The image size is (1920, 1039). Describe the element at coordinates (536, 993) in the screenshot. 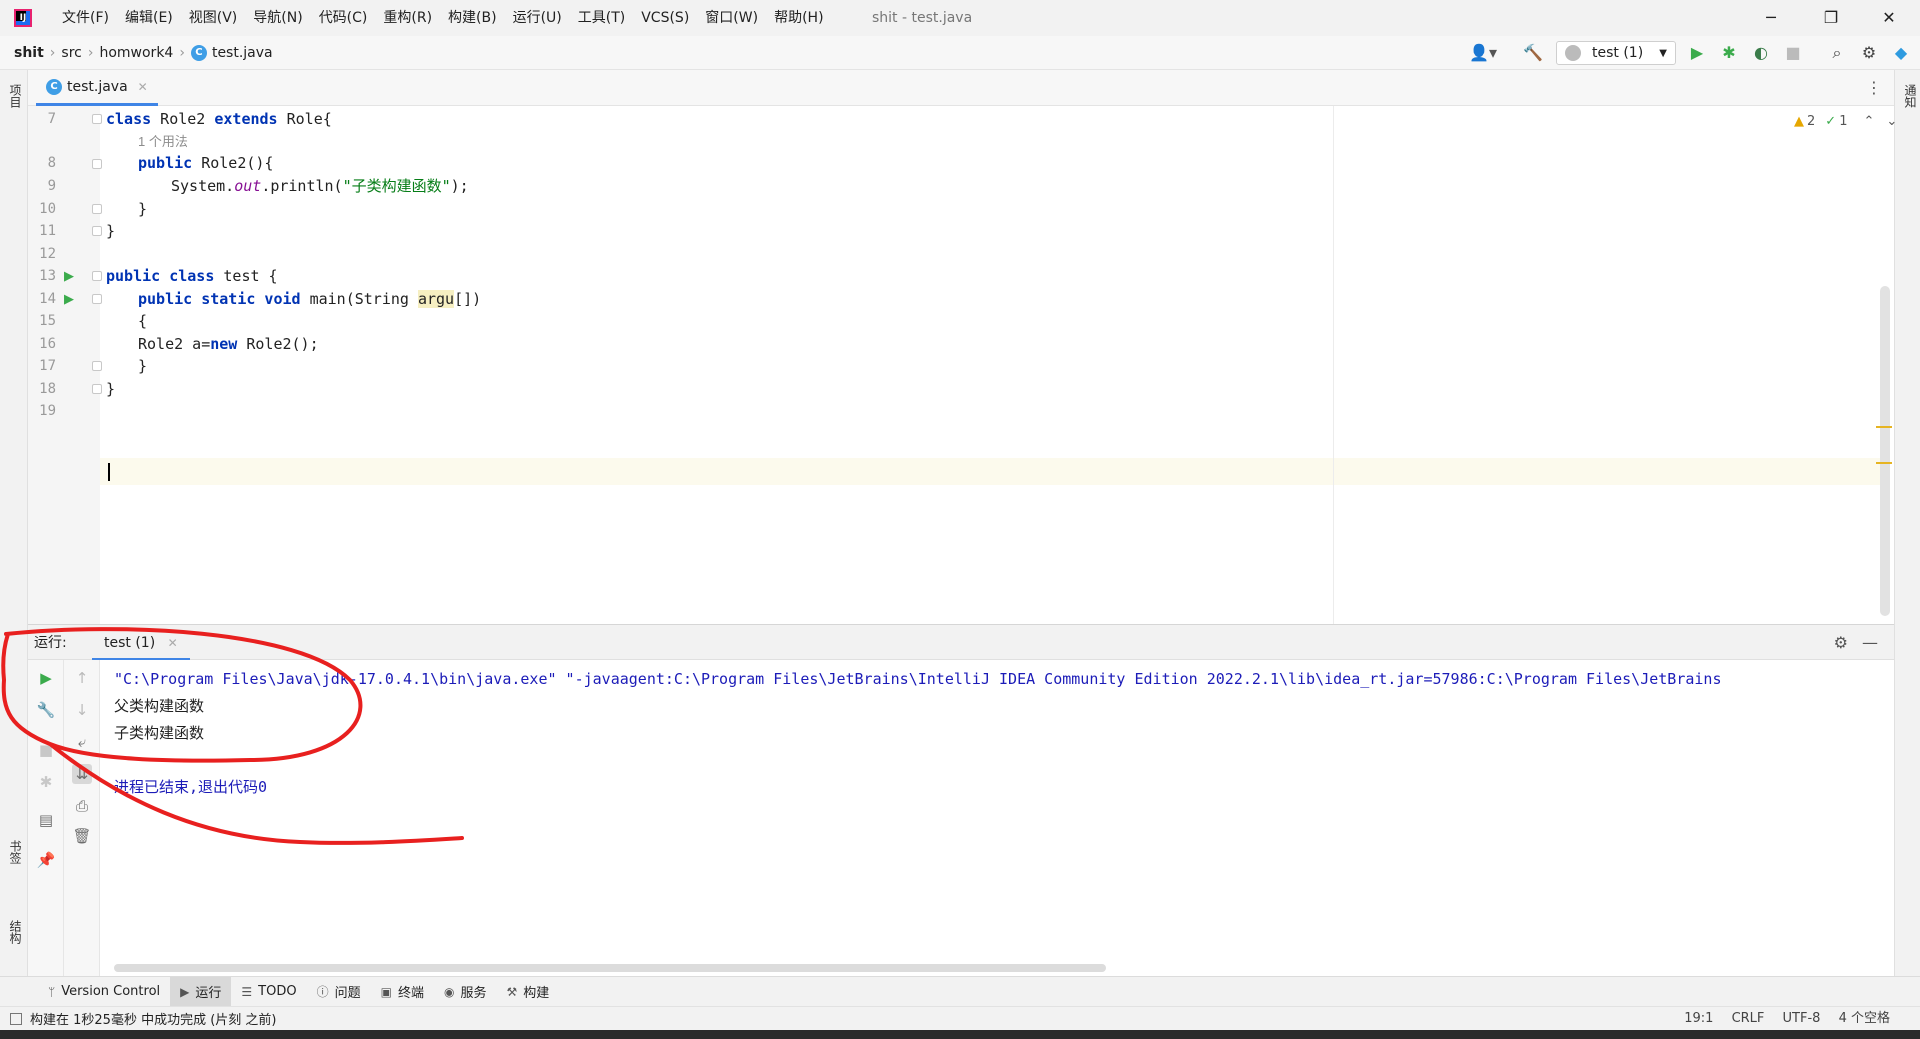

I see `build-label: 构建` at that location.